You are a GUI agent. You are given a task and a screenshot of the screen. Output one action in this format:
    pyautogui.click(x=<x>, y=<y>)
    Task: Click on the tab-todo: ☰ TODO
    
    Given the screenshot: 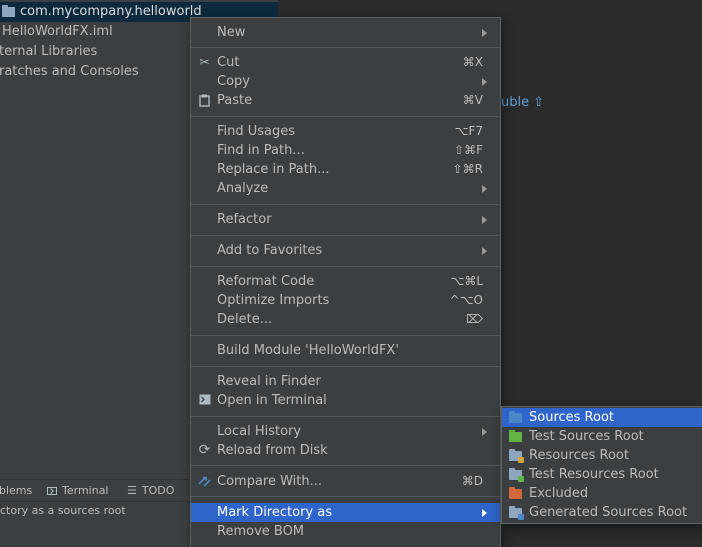 What is the action you would take?
    pyautogui.click(x=150, y=491)
    